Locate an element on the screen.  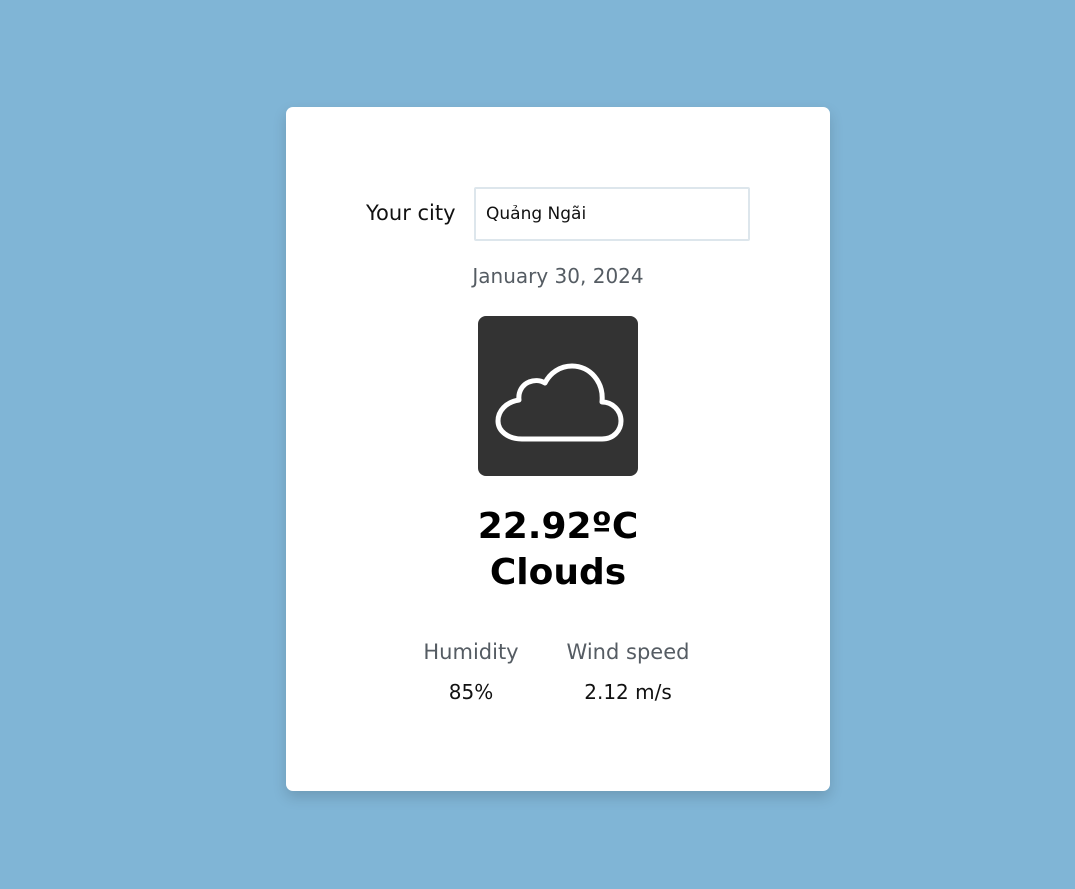
wind-speed-label: Wind speed is located at coordinates (628, 652).